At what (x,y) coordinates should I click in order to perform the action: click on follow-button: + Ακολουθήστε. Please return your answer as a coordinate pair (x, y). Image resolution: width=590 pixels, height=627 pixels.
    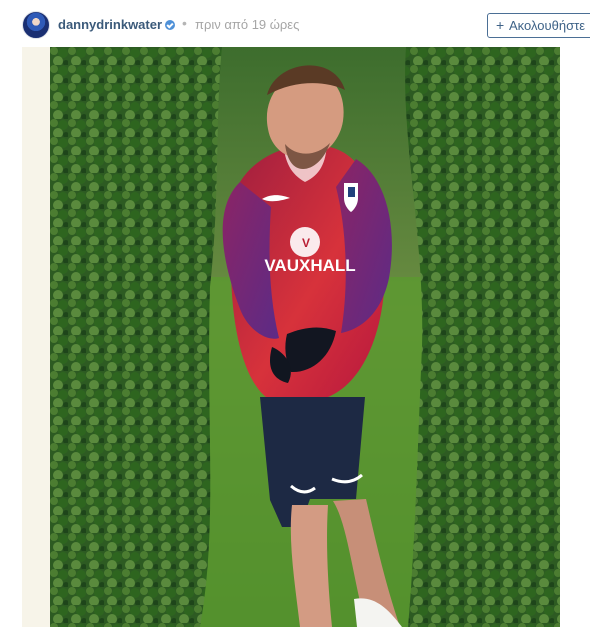
    Looking at the image, I should click on (538, 25).